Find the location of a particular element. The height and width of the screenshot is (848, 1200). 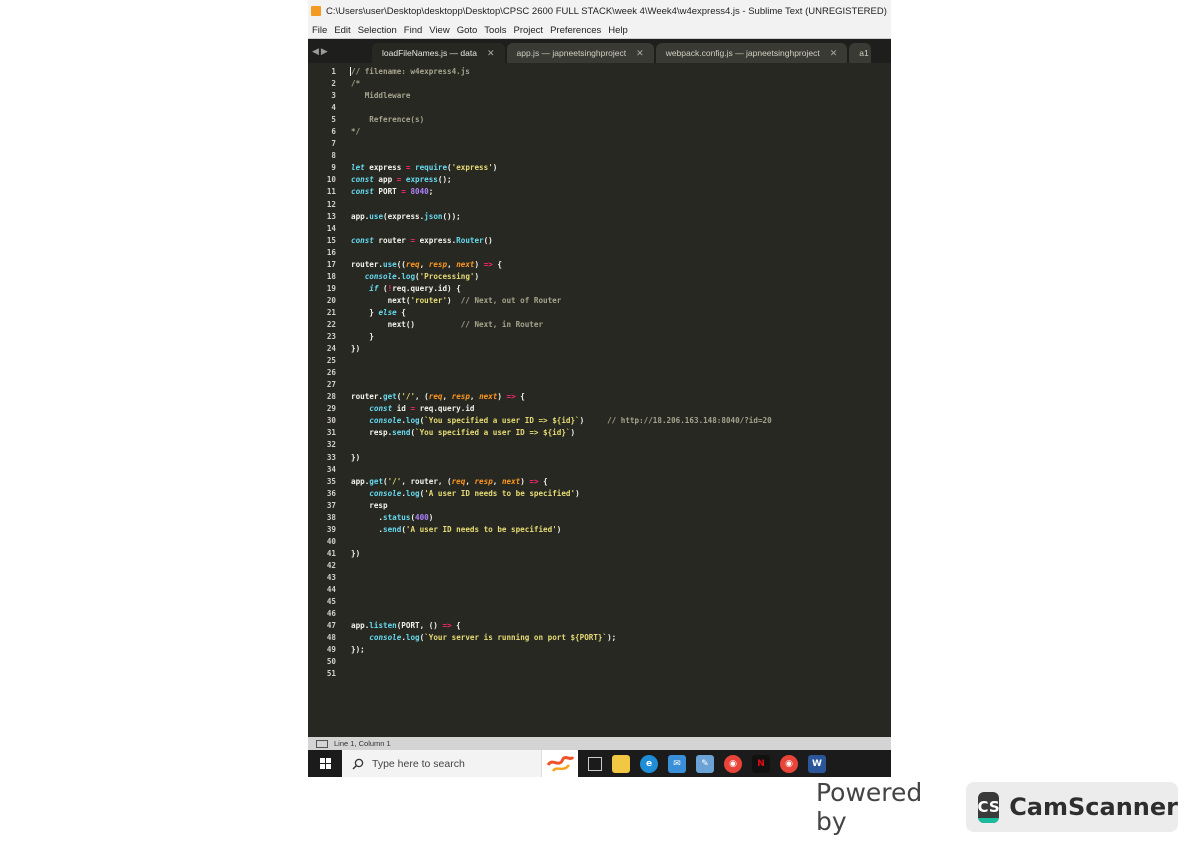

file-explorer-icon is located at coordinates (621, 763).